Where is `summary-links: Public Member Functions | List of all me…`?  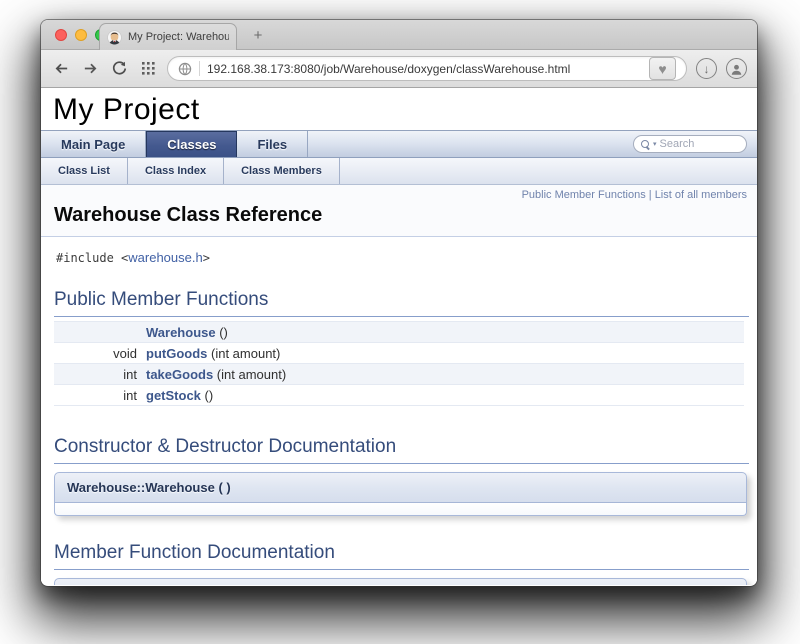 summary-links: Public Member Functions | List of all me… is located at coordinates (400, 195).